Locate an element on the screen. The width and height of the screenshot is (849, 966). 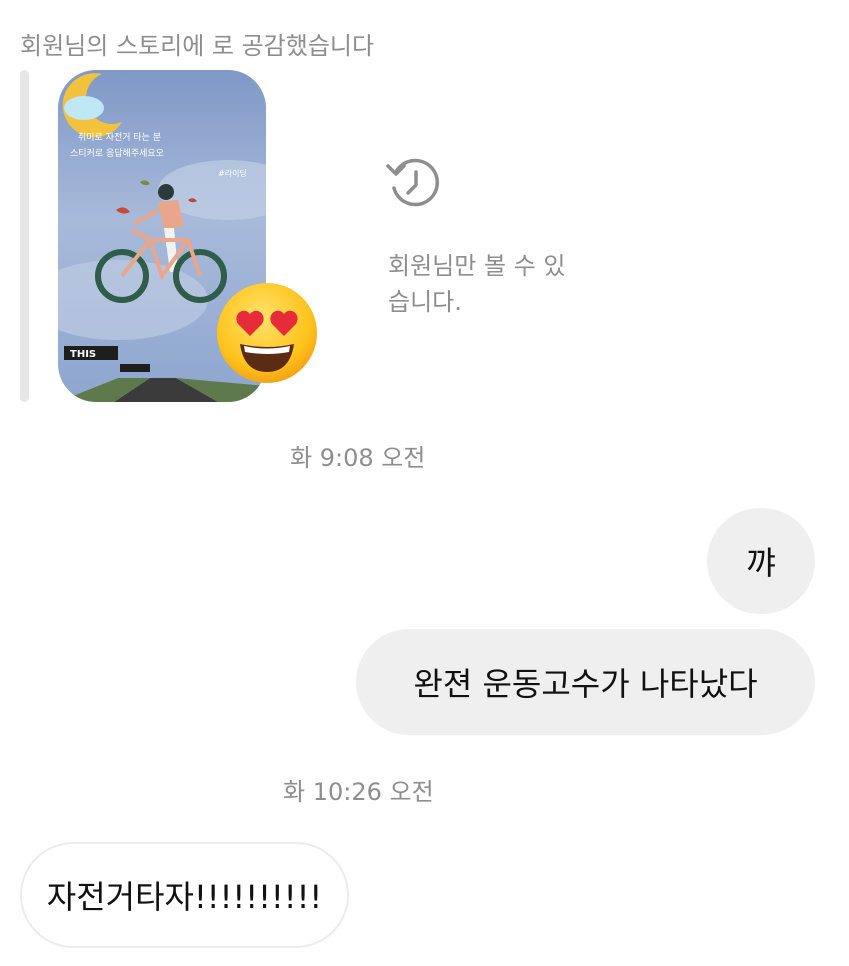
message-bubble-sent: 꺄 is located at coordinates (761, 561).